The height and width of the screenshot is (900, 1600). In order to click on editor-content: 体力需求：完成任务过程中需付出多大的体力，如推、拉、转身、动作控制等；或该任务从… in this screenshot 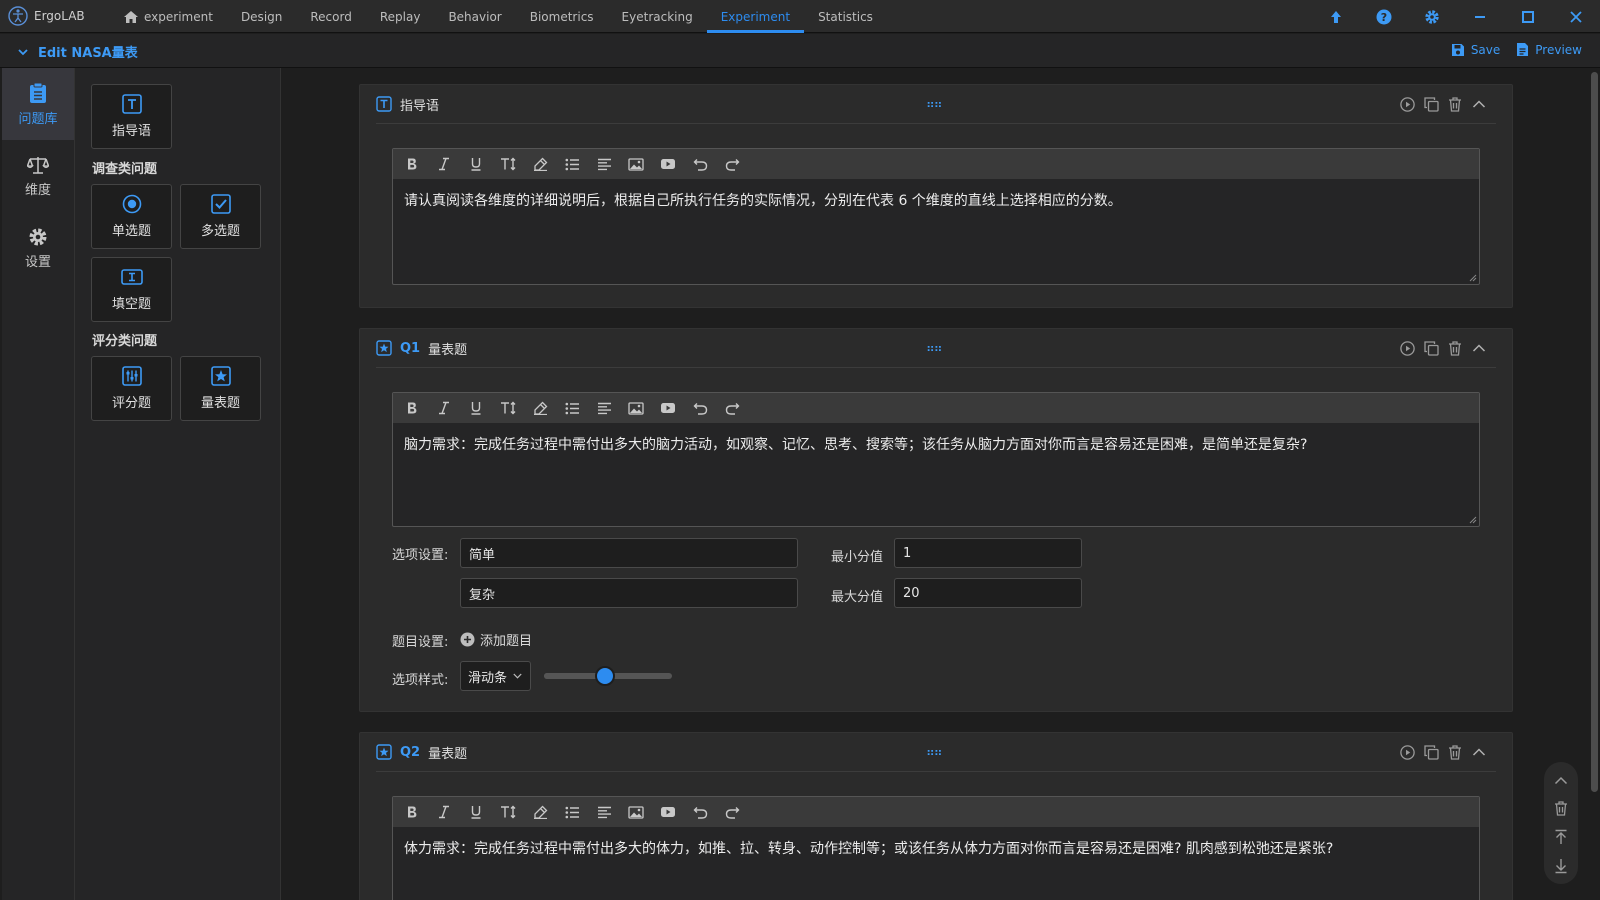, I will do `click(936, 849)`.